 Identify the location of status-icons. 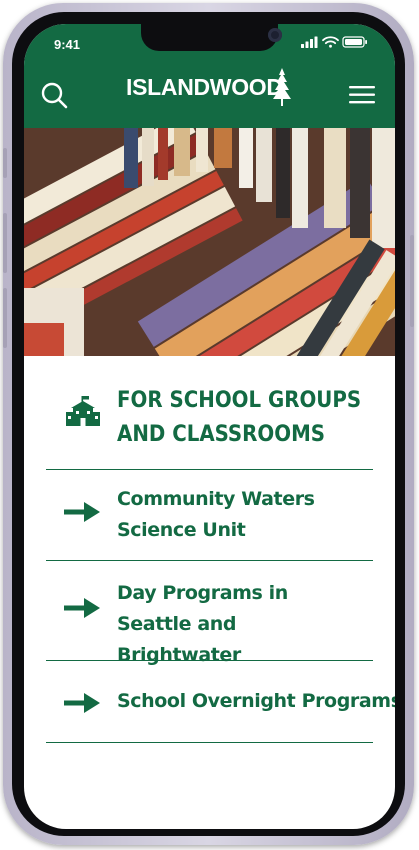
(334, 42).